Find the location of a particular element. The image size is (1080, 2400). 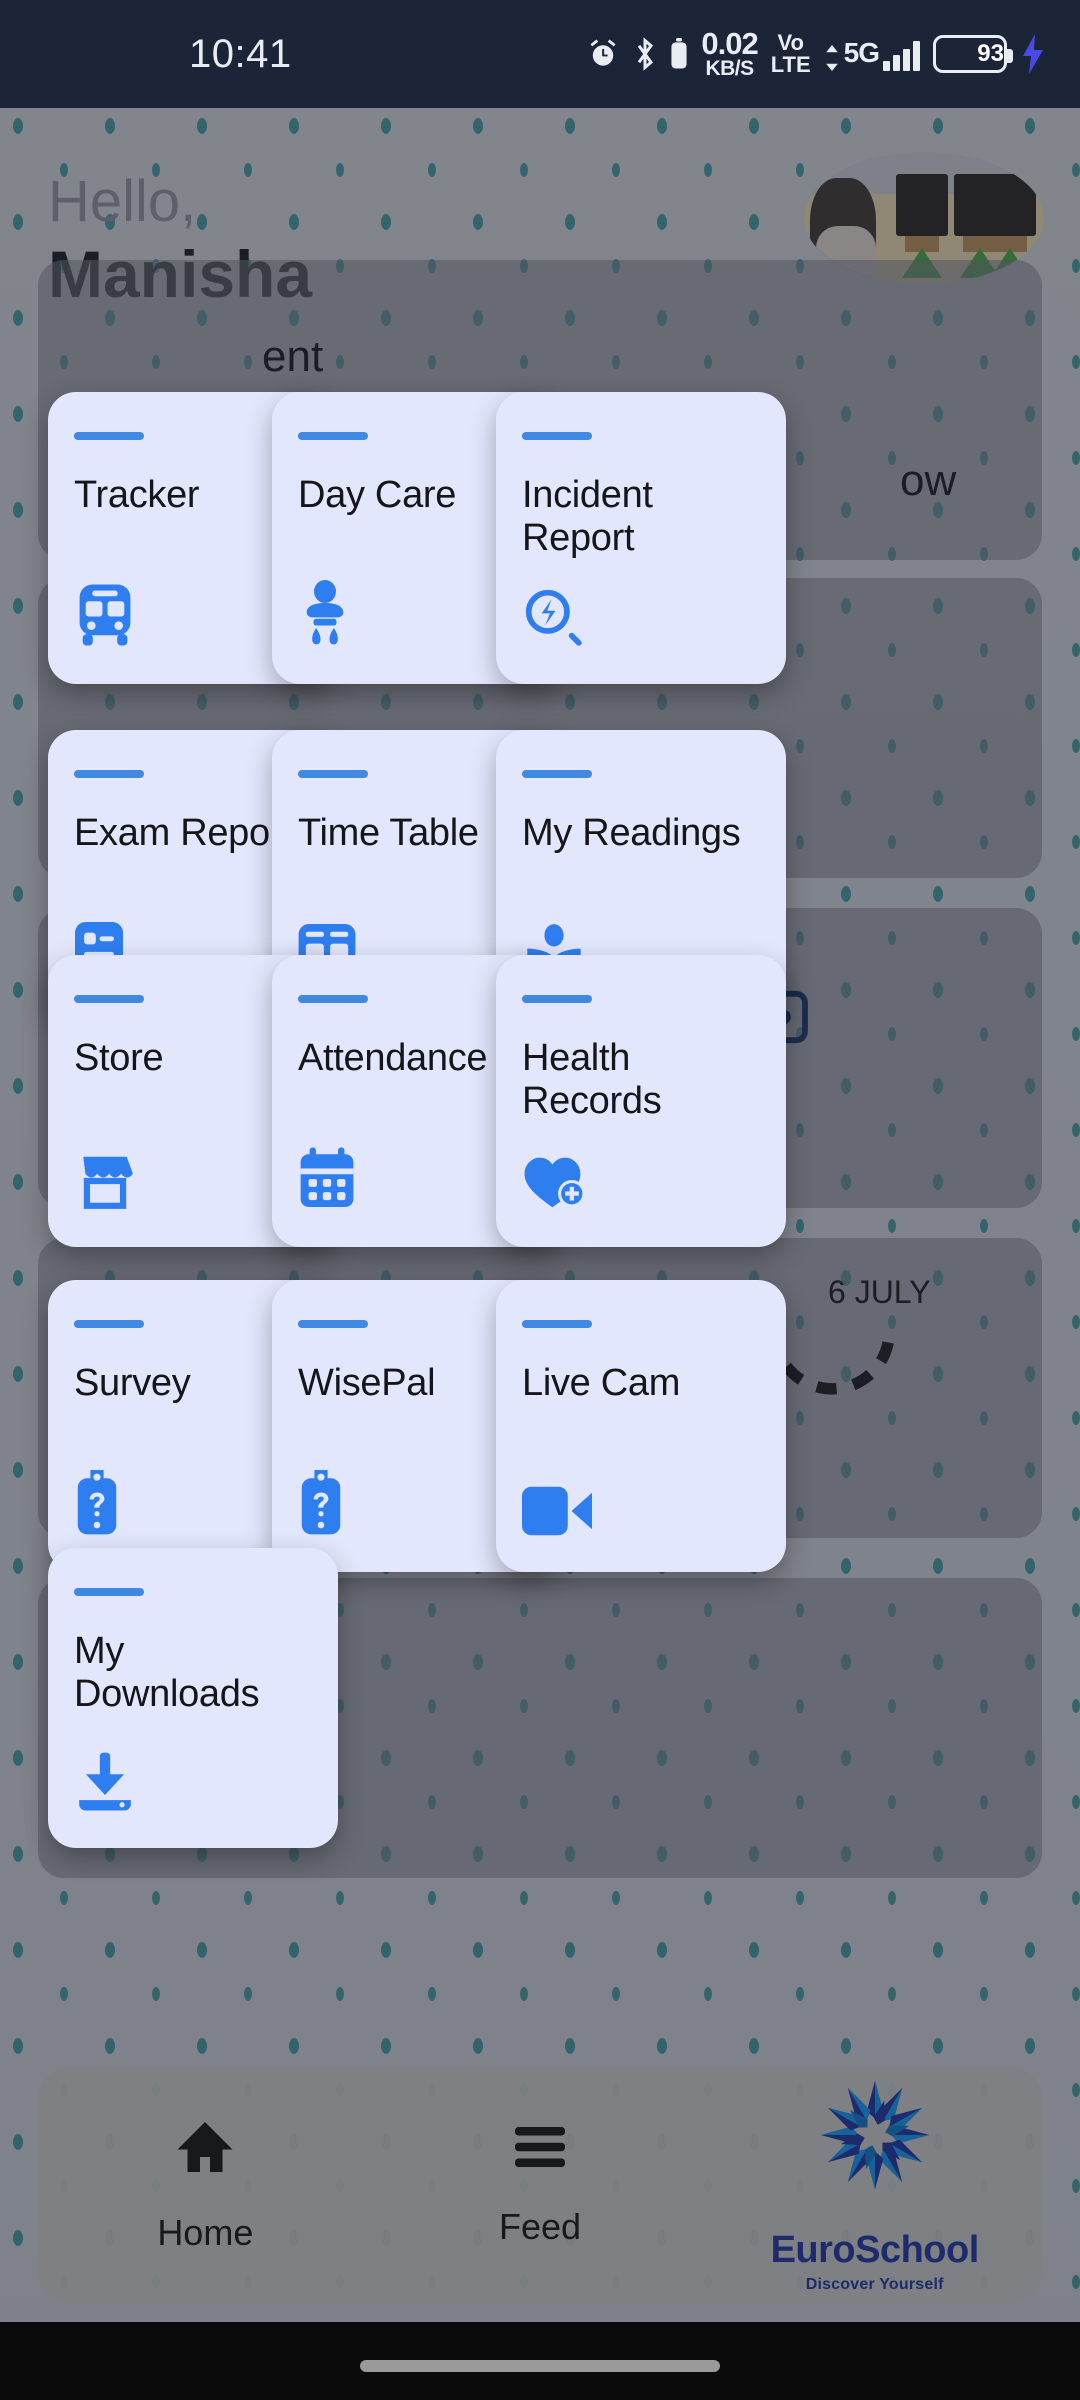

shortcut-card-health-records: Health Records is located at coordinates (641, 1101).